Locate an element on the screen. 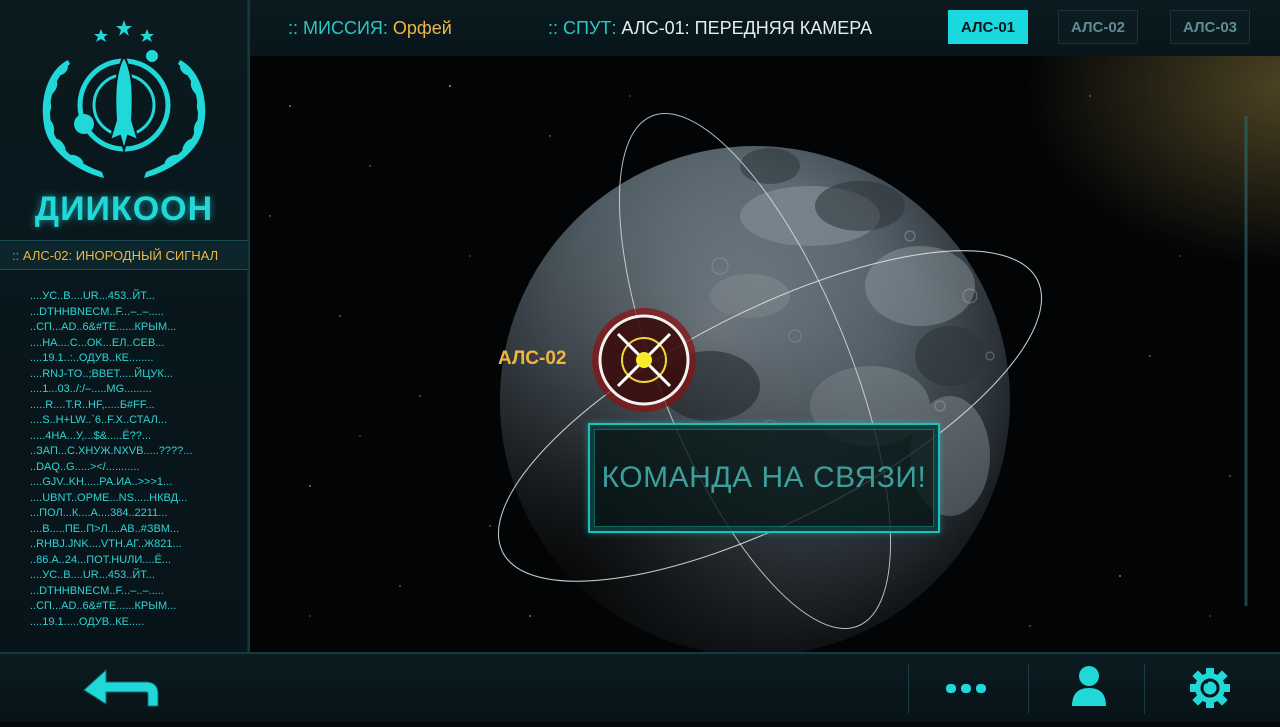 This screenshot has height=727, width=1280. mission-label: МИССИЯ: is located at coordinates (345, 28).